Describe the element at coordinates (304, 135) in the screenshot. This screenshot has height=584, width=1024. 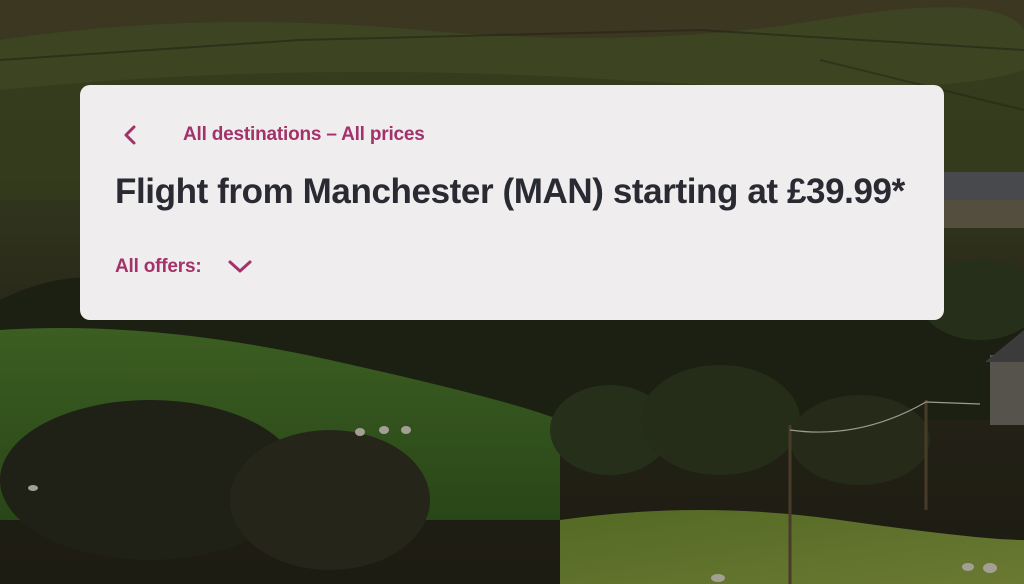
I see `back-link-label: All destinations – All prices` at that location.